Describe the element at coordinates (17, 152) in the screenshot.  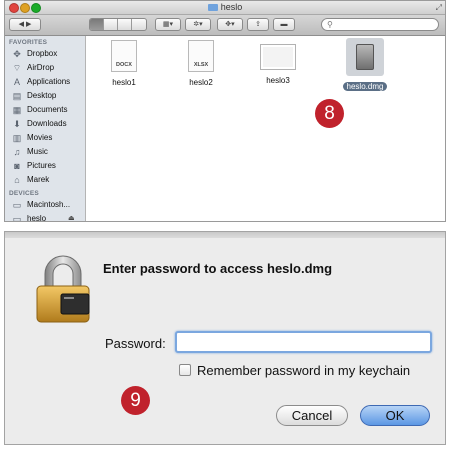
I see `music-icon: ♫` at that location.